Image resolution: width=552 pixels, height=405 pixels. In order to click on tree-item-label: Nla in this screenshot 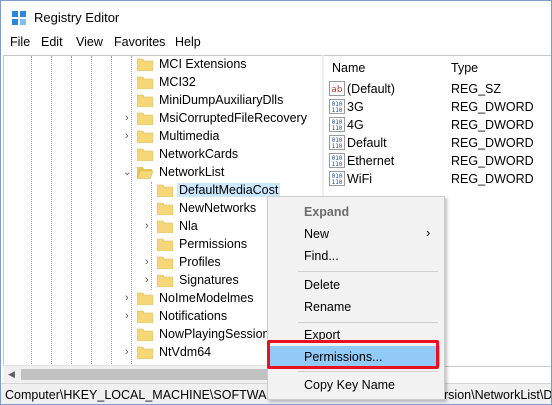, I will do `click(188, 226)`.